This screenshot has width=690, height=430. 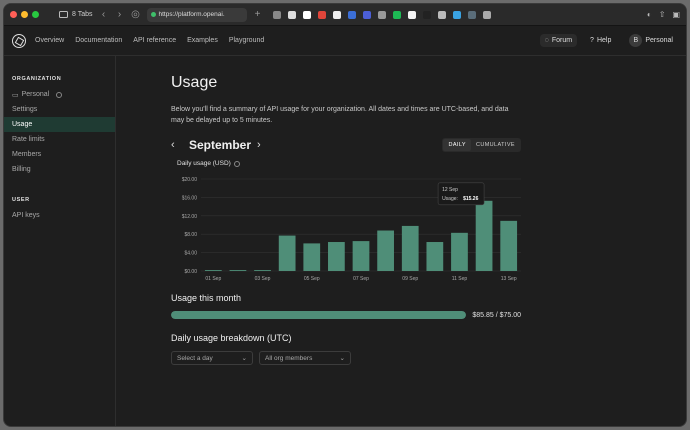 What do you see at coordinates (177, 145) in the screenshot?
I see `prev-month-button: ‹` at bounding box center [177, 145].